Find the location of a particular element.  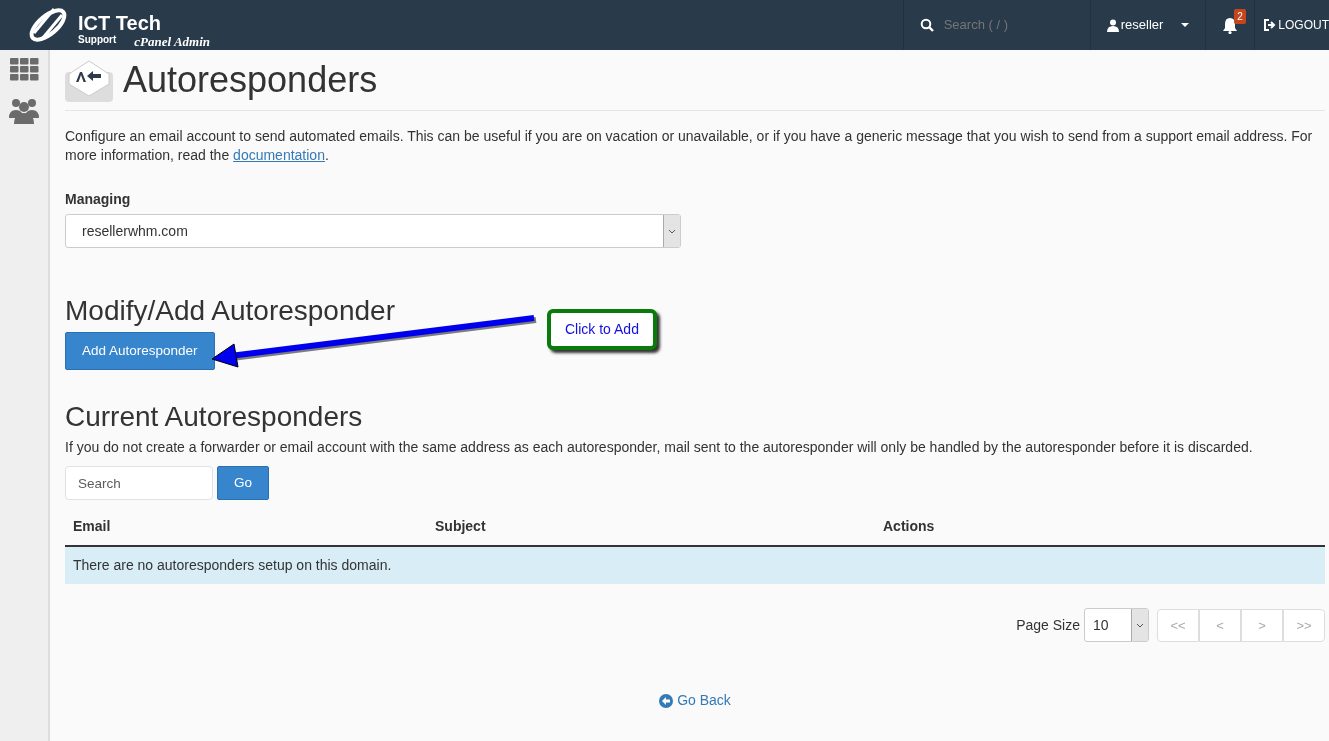

managing-label: Managing is located at coordinates (98, 199).